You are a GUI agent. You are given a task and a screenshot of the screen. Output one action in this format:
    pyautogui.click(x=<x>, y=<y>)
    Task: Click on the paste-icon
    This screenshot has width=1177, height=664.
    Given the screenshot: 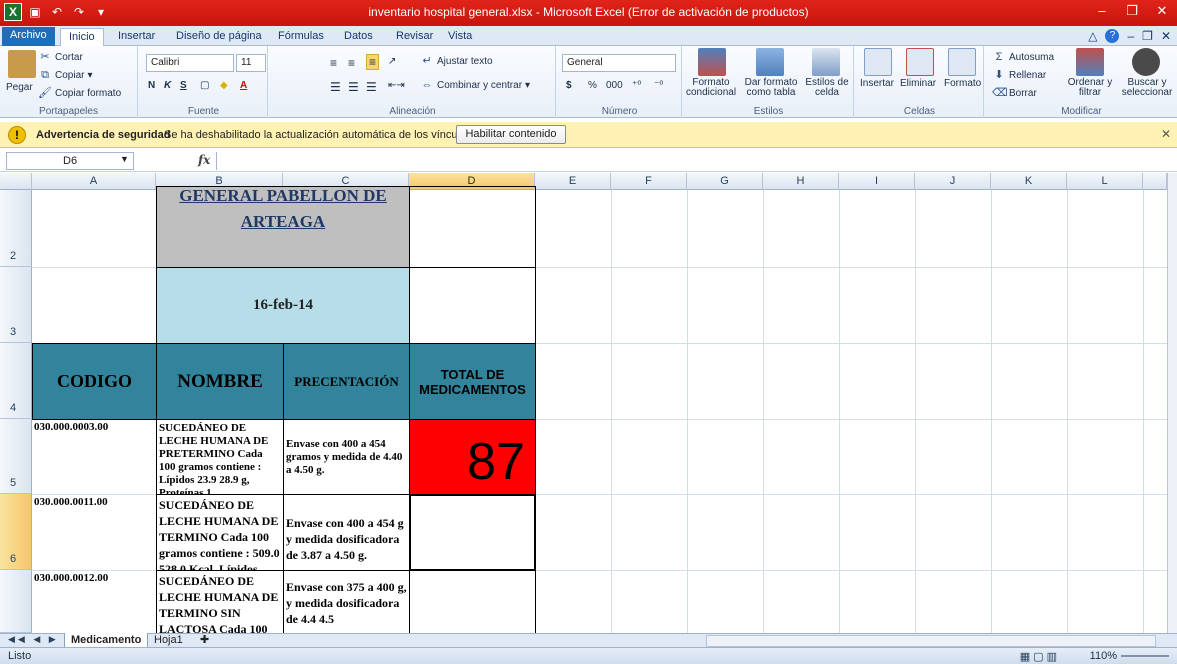 What is the action you would take?
    pyautogui.click(x=22, y=64)
    